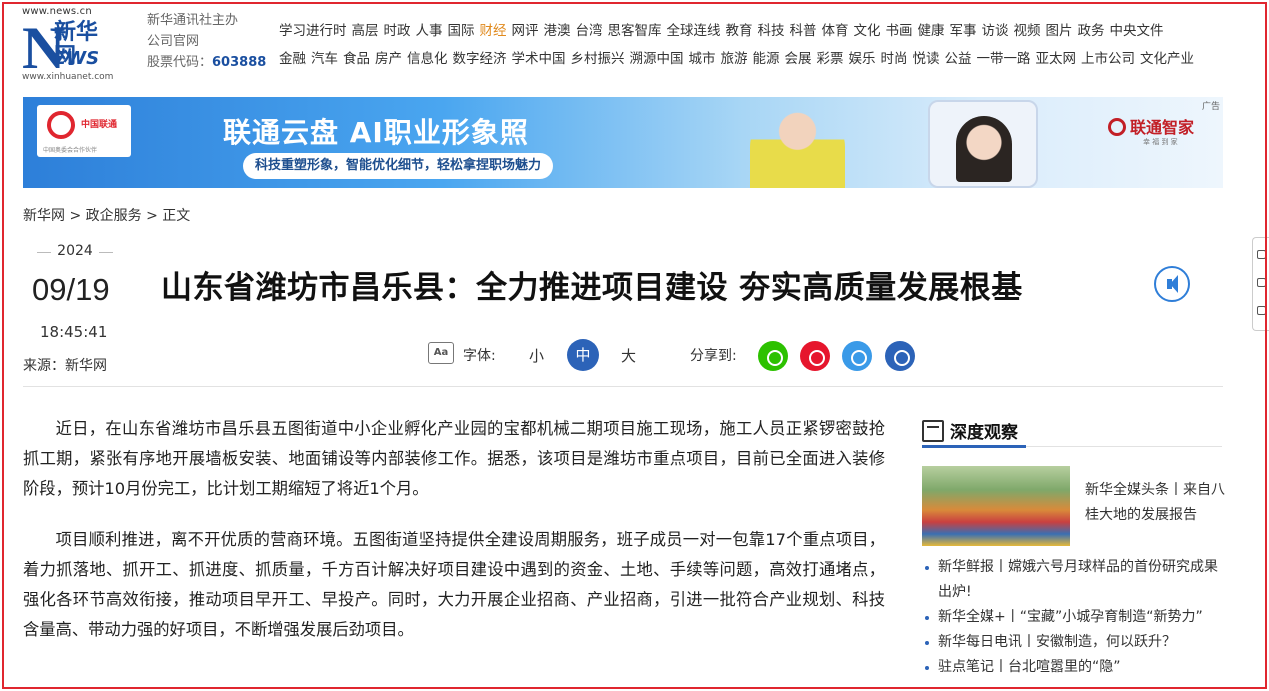 Image resolution: width=1269 pixels, height=691 pixels. I want to click on article-headline: 山东省潍坊市昌乐县：全力推进项目建设 夯实高质量发展根基, so click(592, 288).